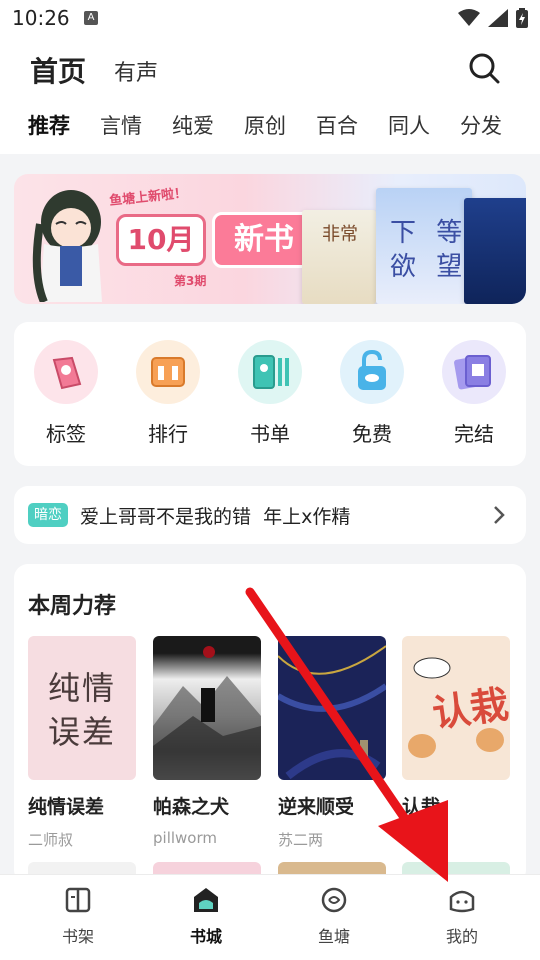 The image size is (540, 960). Describe the element at coordinates (409, 125) in the screenshot. I see `tab-fanfic: 同人` at that location.